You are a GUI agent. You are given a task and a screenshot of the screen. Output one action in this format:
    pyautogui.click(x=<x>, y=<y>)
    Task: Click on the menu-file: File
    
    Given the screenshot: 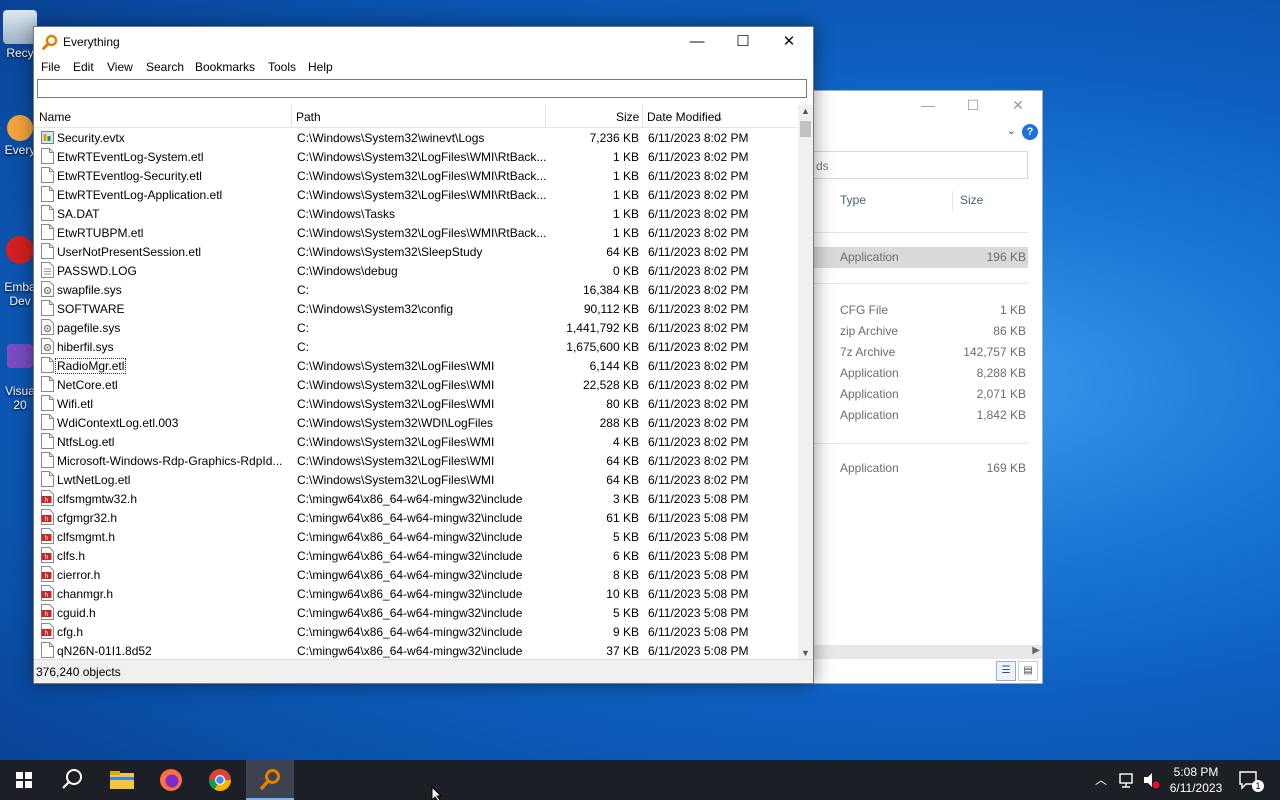 What is the action you would take?
    pyautogui.click(x=50, y=67)
    